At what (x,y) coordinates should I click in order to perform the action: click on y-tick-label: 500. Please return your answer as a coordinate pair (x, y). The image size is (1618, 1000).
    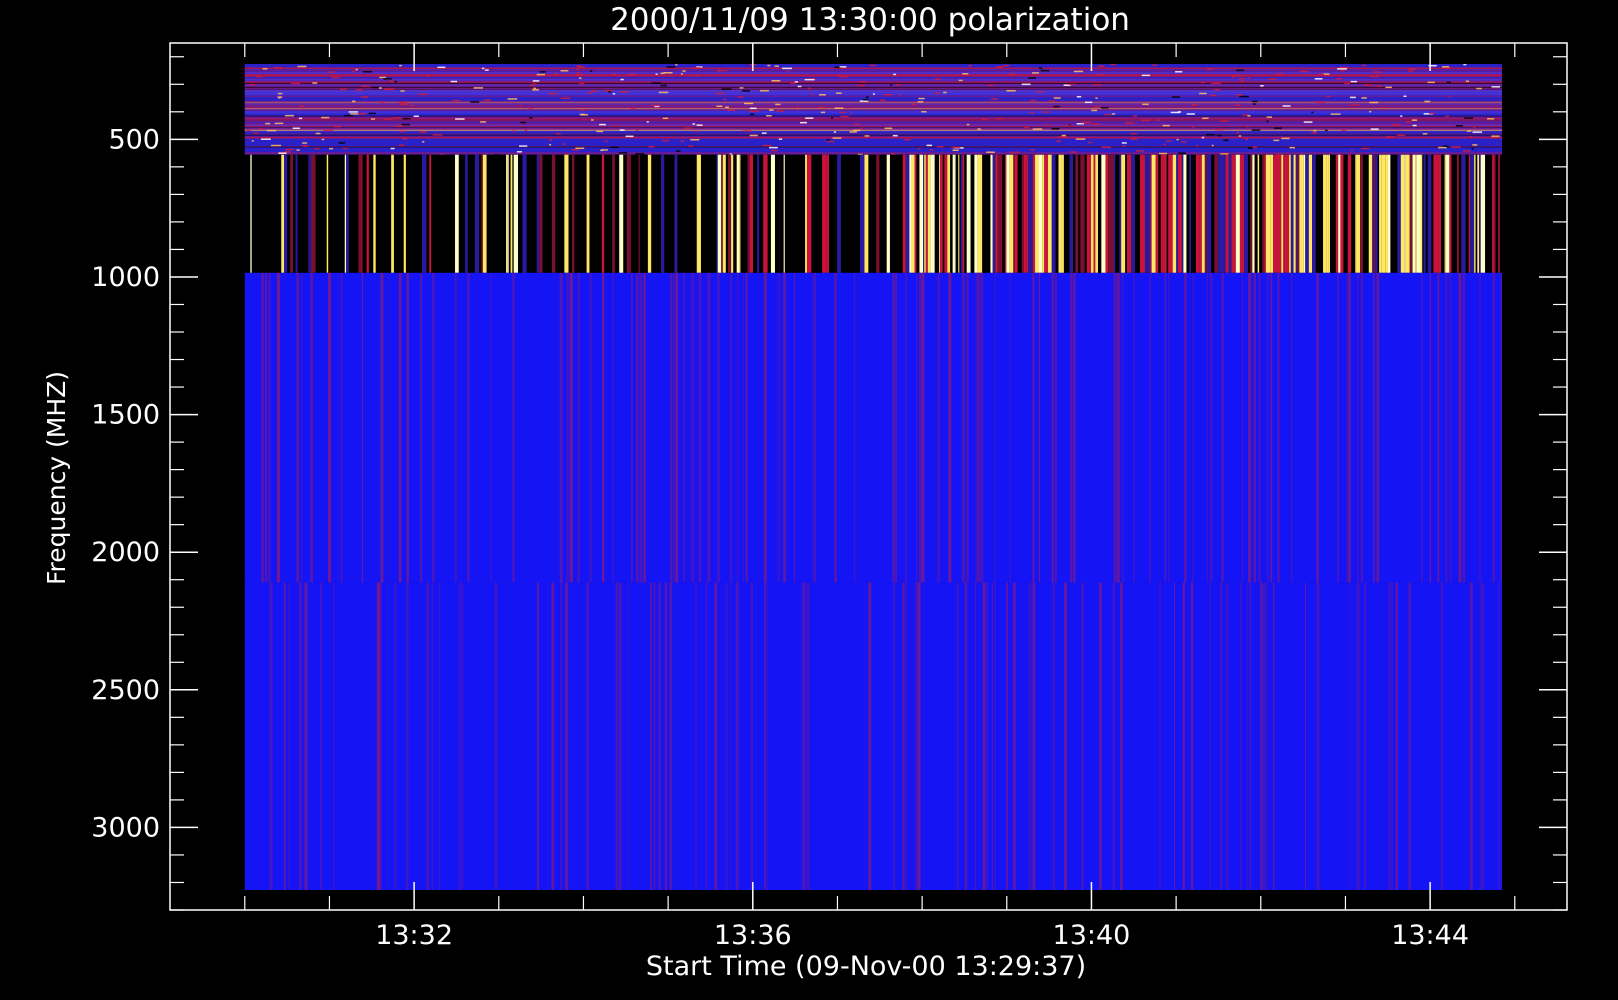
    Looking at the image, I should click on (134, 139).